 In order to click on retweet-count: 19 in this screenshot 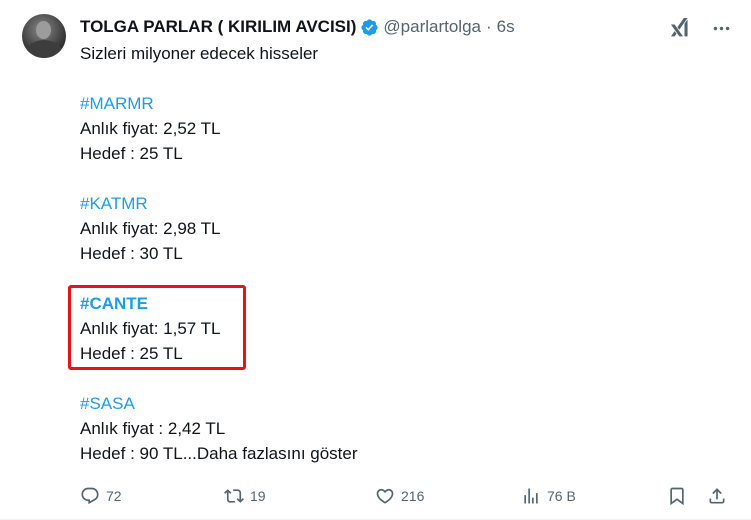, I will do `click(258, 496)`.